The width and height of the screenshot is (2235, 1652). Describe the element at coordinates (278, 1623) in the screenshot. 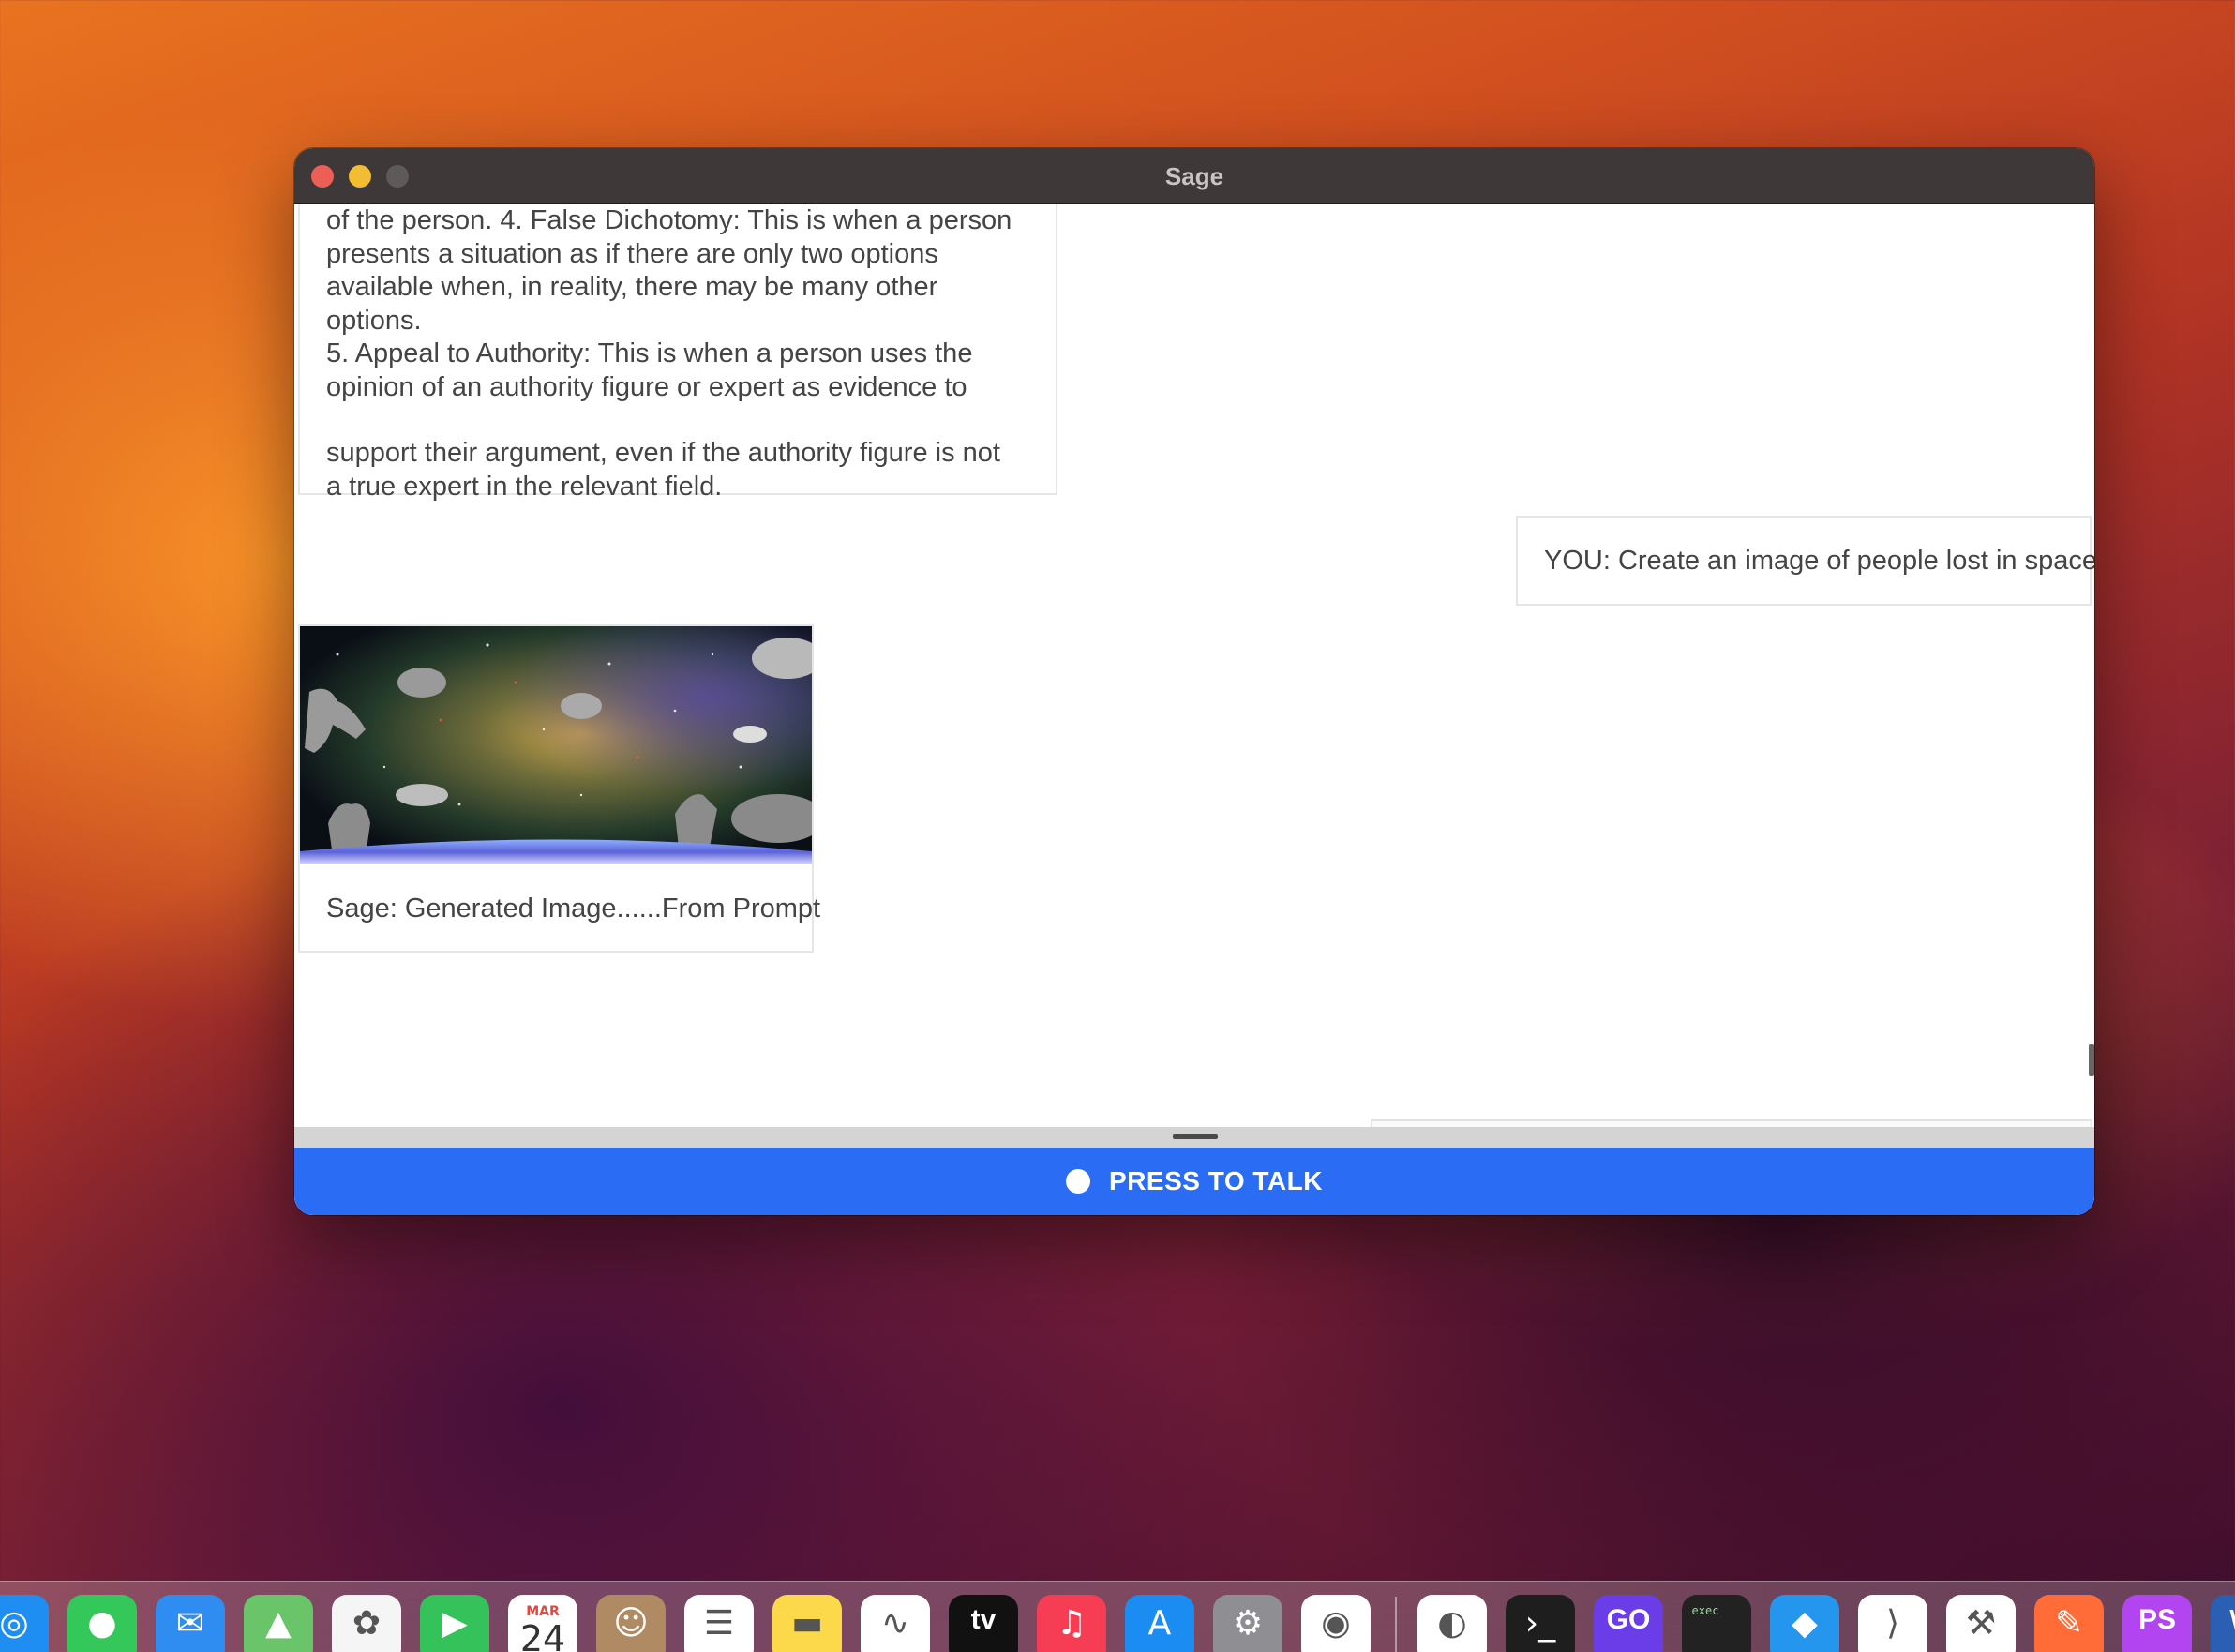

I see `maps-icon: ▲` at that location.